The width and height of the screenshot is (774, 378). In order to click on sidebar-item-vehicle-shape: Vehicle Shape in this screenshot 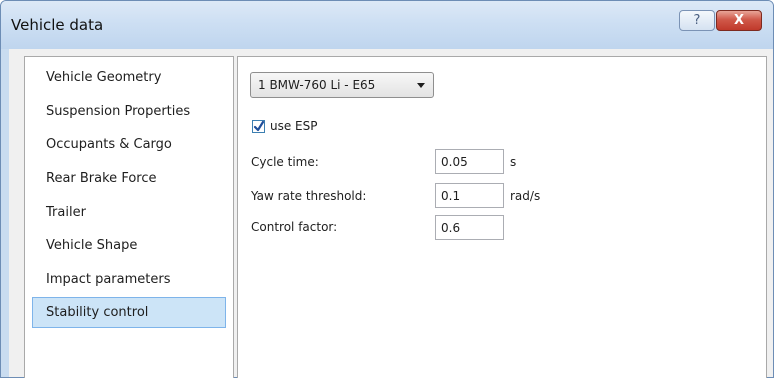, I will do `click(129, 245)`.